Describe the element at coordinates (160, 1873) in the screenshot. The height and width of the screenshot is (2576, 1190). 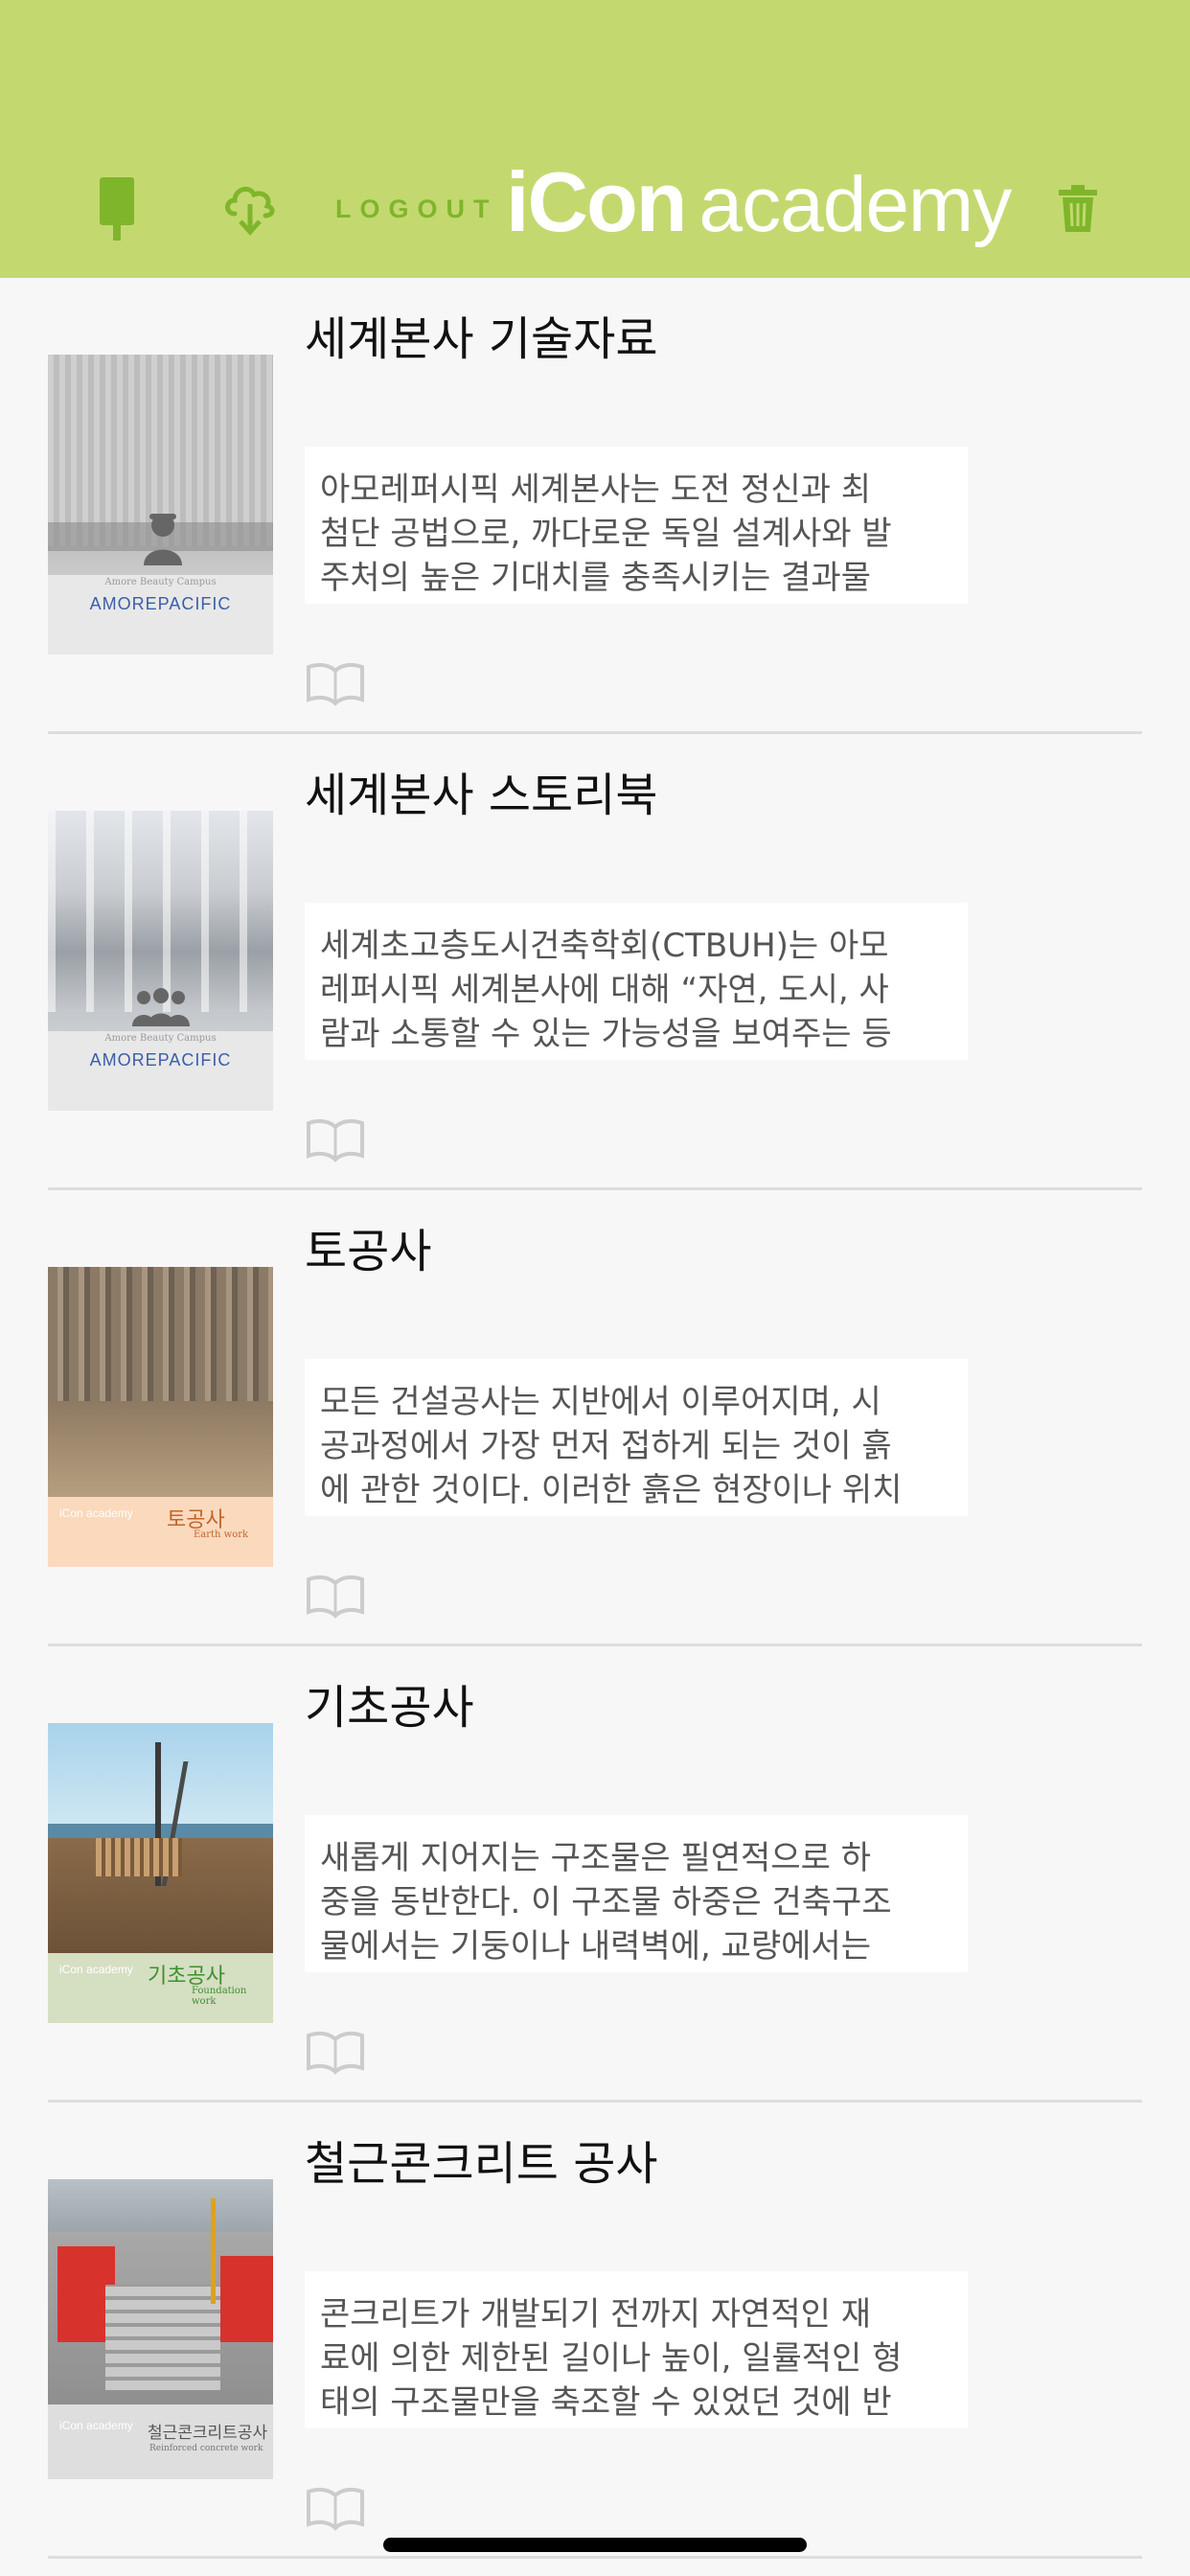
I see `book-cover: iCon academy 기초공사 Foundation work` at that location.